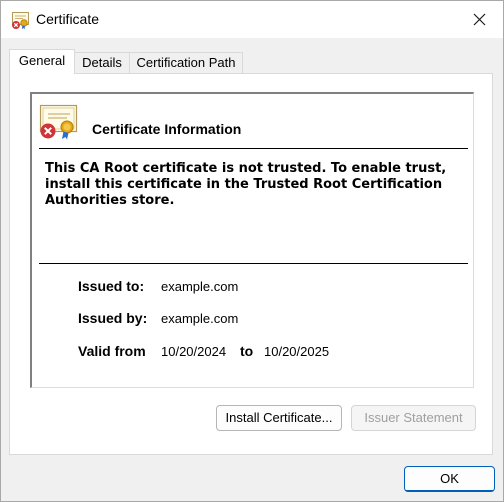 The image size is (504, 502). What do you see at coordinates (449, 479) in the screenshot?
I see `ok-button: OK` at bounding box center [449, 479].